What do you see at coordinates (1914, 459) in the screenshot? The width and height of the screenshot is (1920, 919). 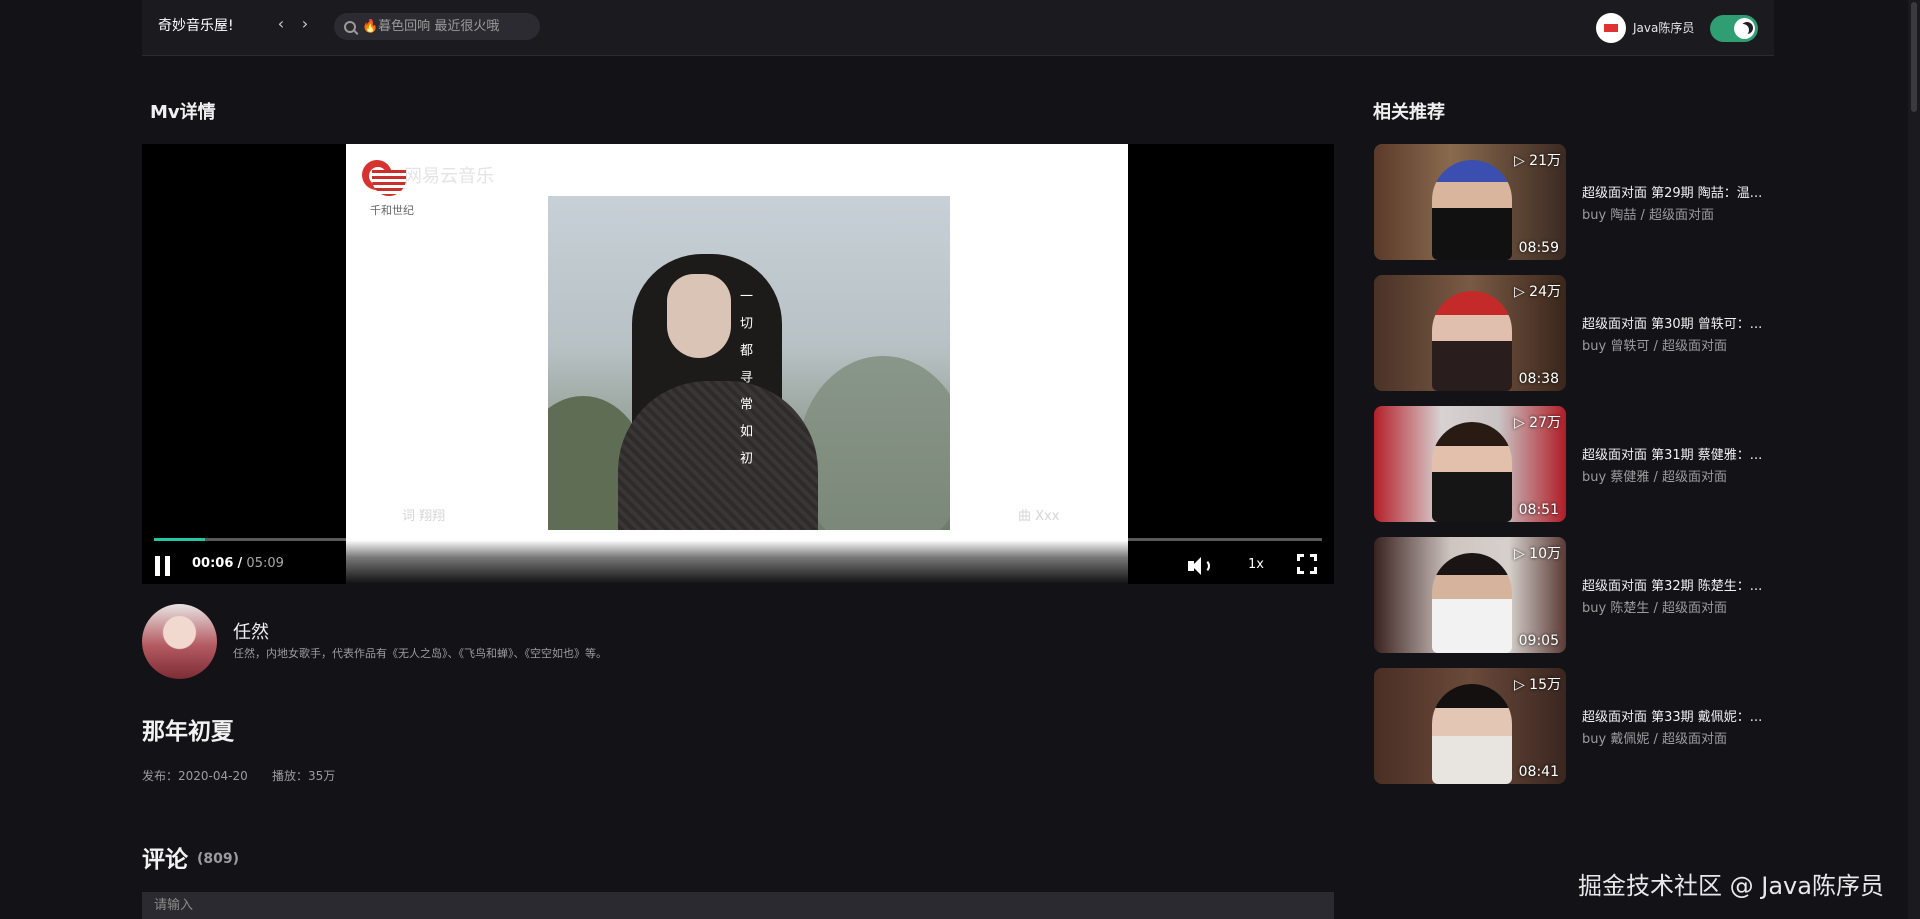 I see `page-scrollbar` at bounding box center [1914, 459].